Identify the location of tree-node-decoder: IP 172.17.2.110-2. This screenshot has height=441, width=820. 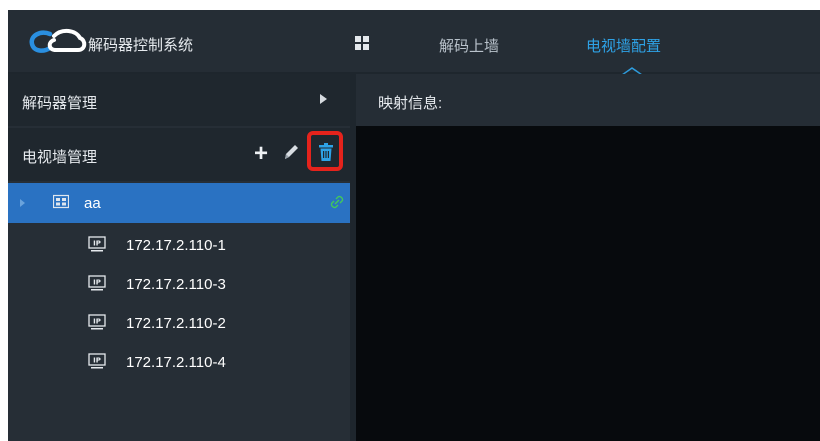
(179, 324).